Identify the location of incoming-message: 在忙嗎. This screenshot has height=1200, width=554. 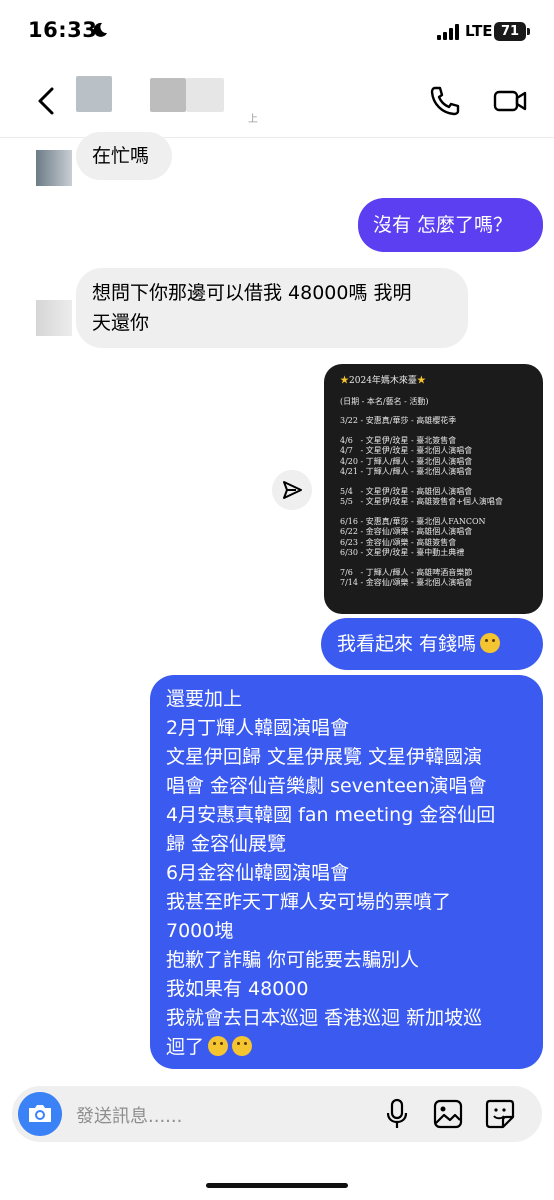
(124, 156).